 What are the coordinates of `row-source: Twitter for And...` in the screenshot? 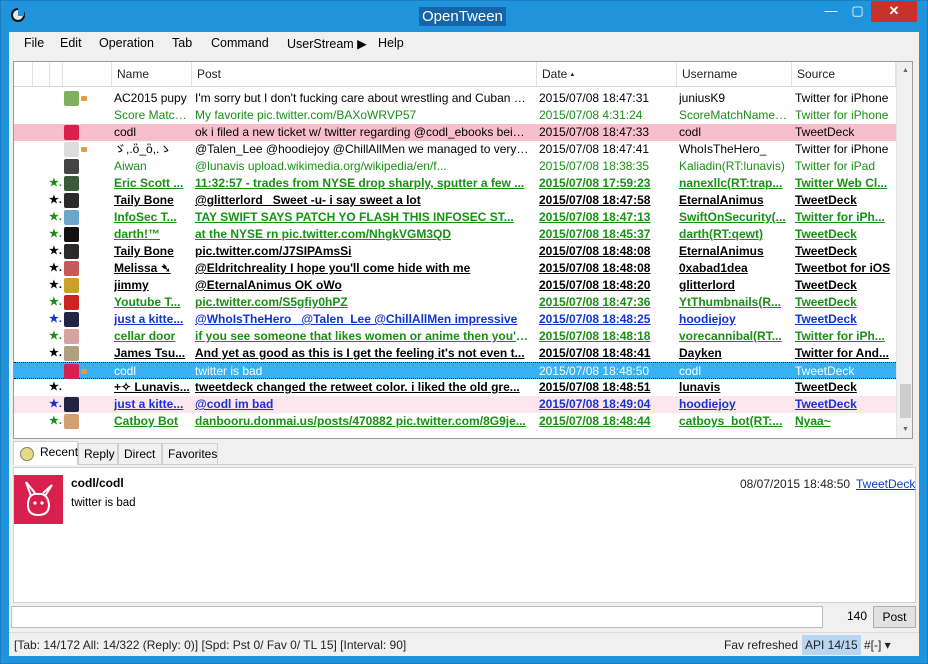 It's located at (842, 353).